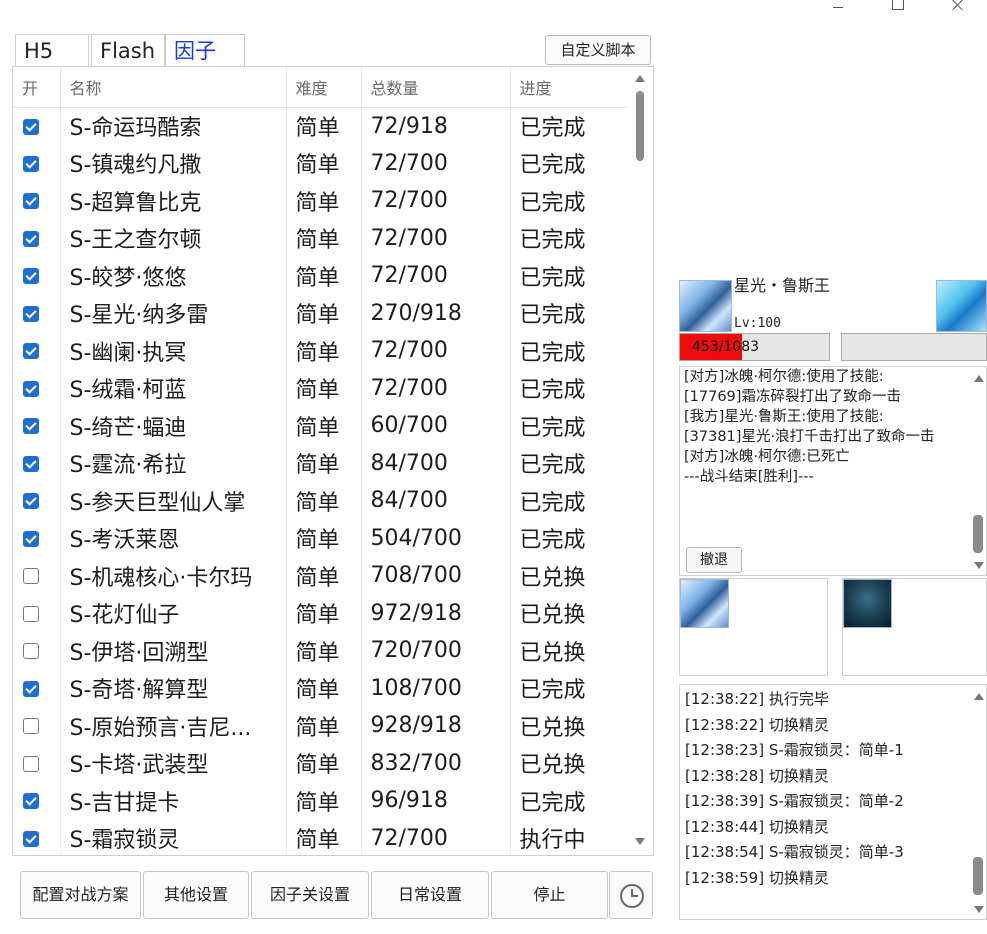 This screenshot has width=987, height=934. Describe the element at coordinates (321, 538) in the screenshot. I see `table-row: S-考沃莱恩 简单 504/700 已完成` at that location.